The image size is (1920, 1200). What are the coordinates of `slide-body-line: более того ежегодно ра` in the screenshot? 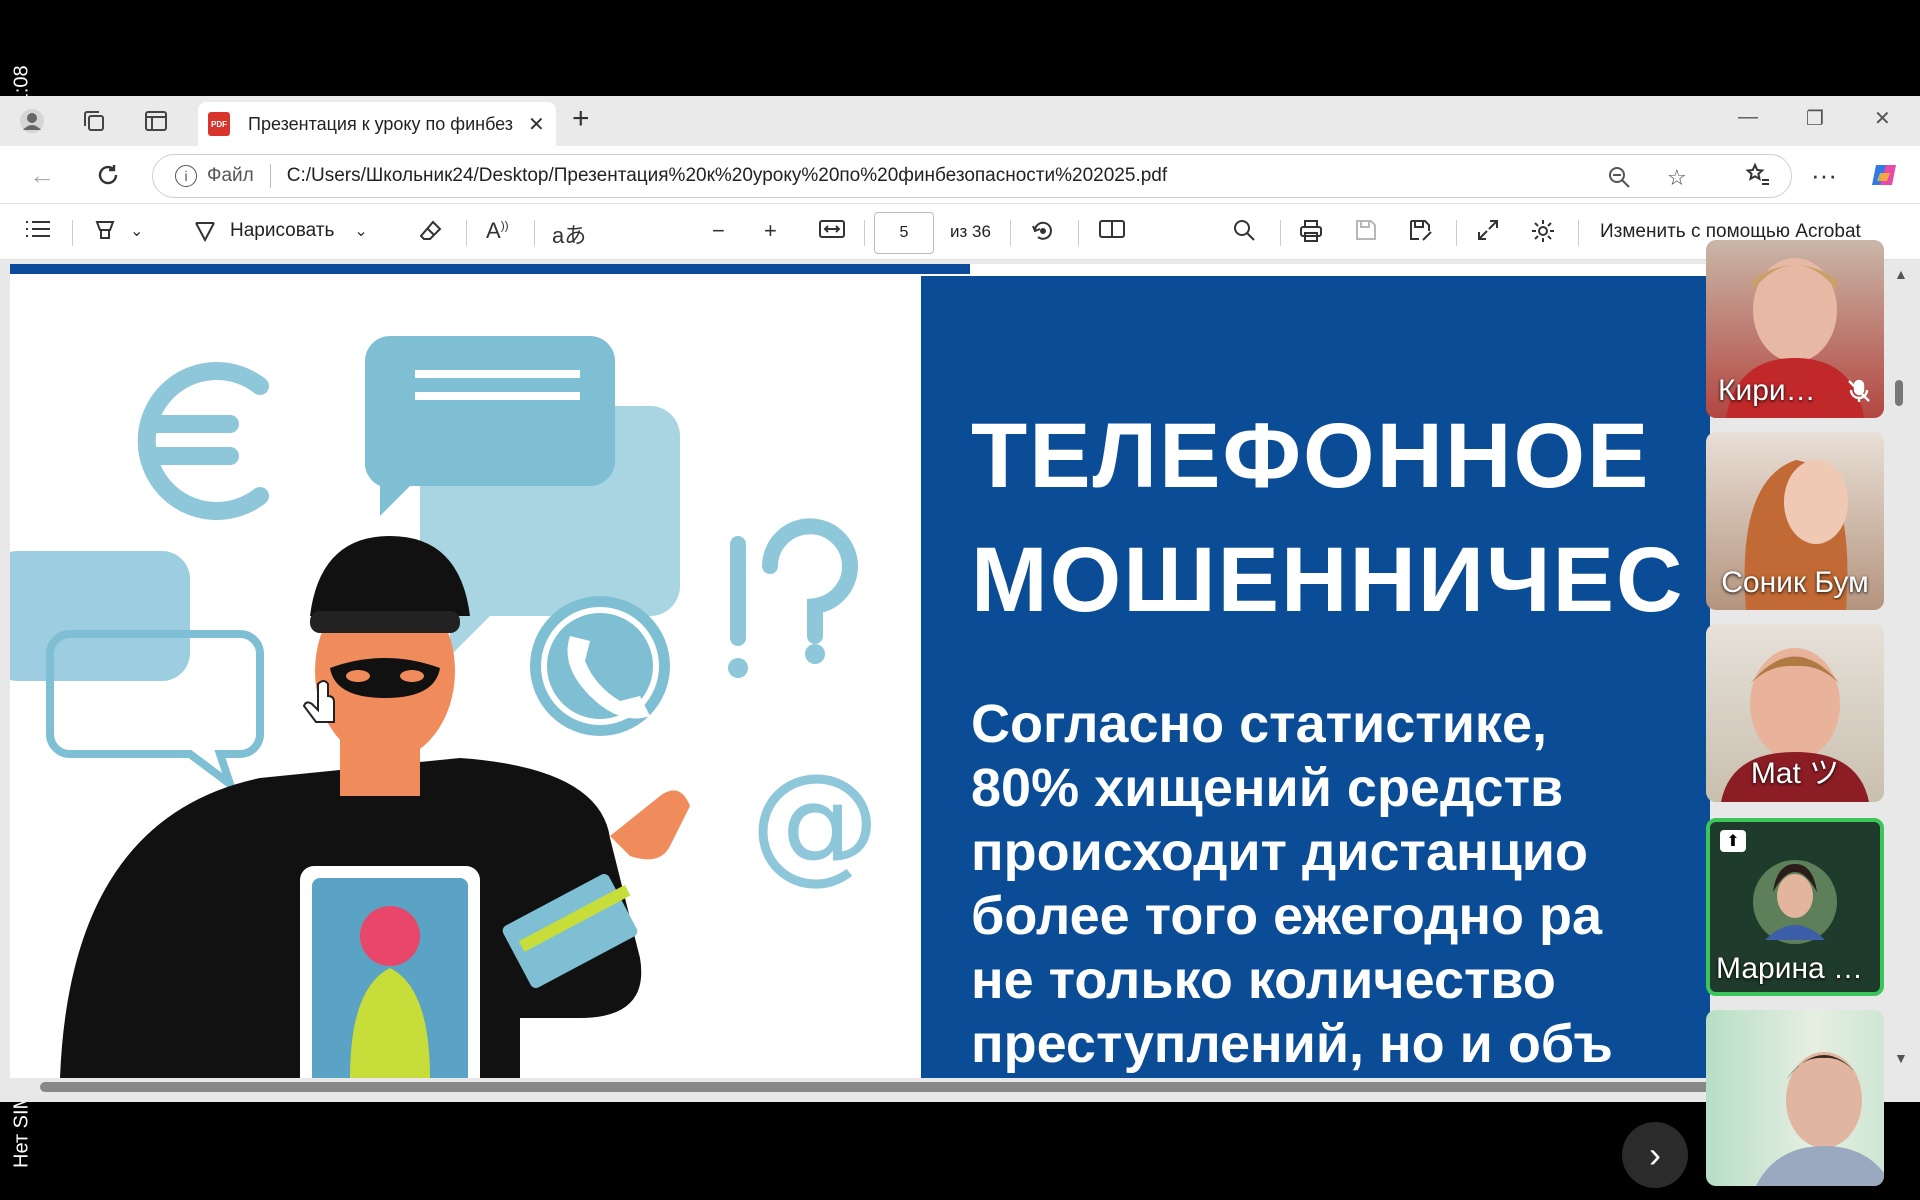 It's located at (1287, 916).